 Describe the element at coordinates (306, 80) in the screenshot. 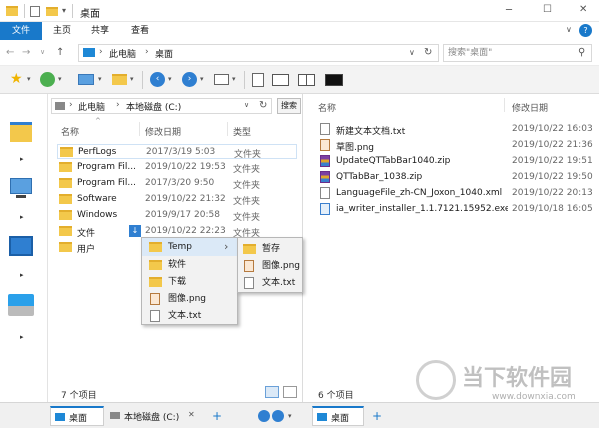

I see `dual-pane-icon` at that location.